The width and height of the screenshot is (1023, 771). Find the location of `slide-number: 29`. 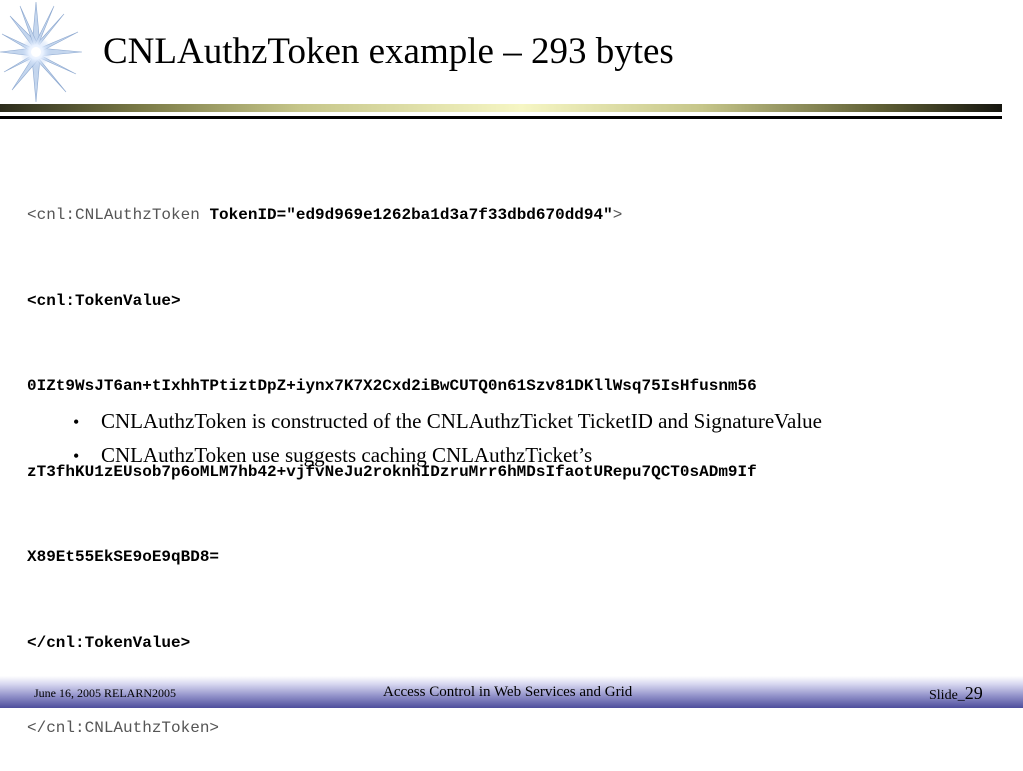

slide-number: 29 is located at coordinates (973, 693).